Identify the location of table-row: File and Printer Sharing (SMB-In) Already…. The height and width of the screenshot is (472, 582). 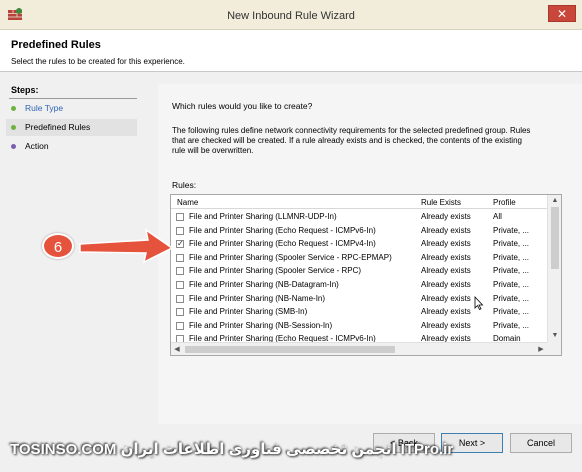
(359, 312).